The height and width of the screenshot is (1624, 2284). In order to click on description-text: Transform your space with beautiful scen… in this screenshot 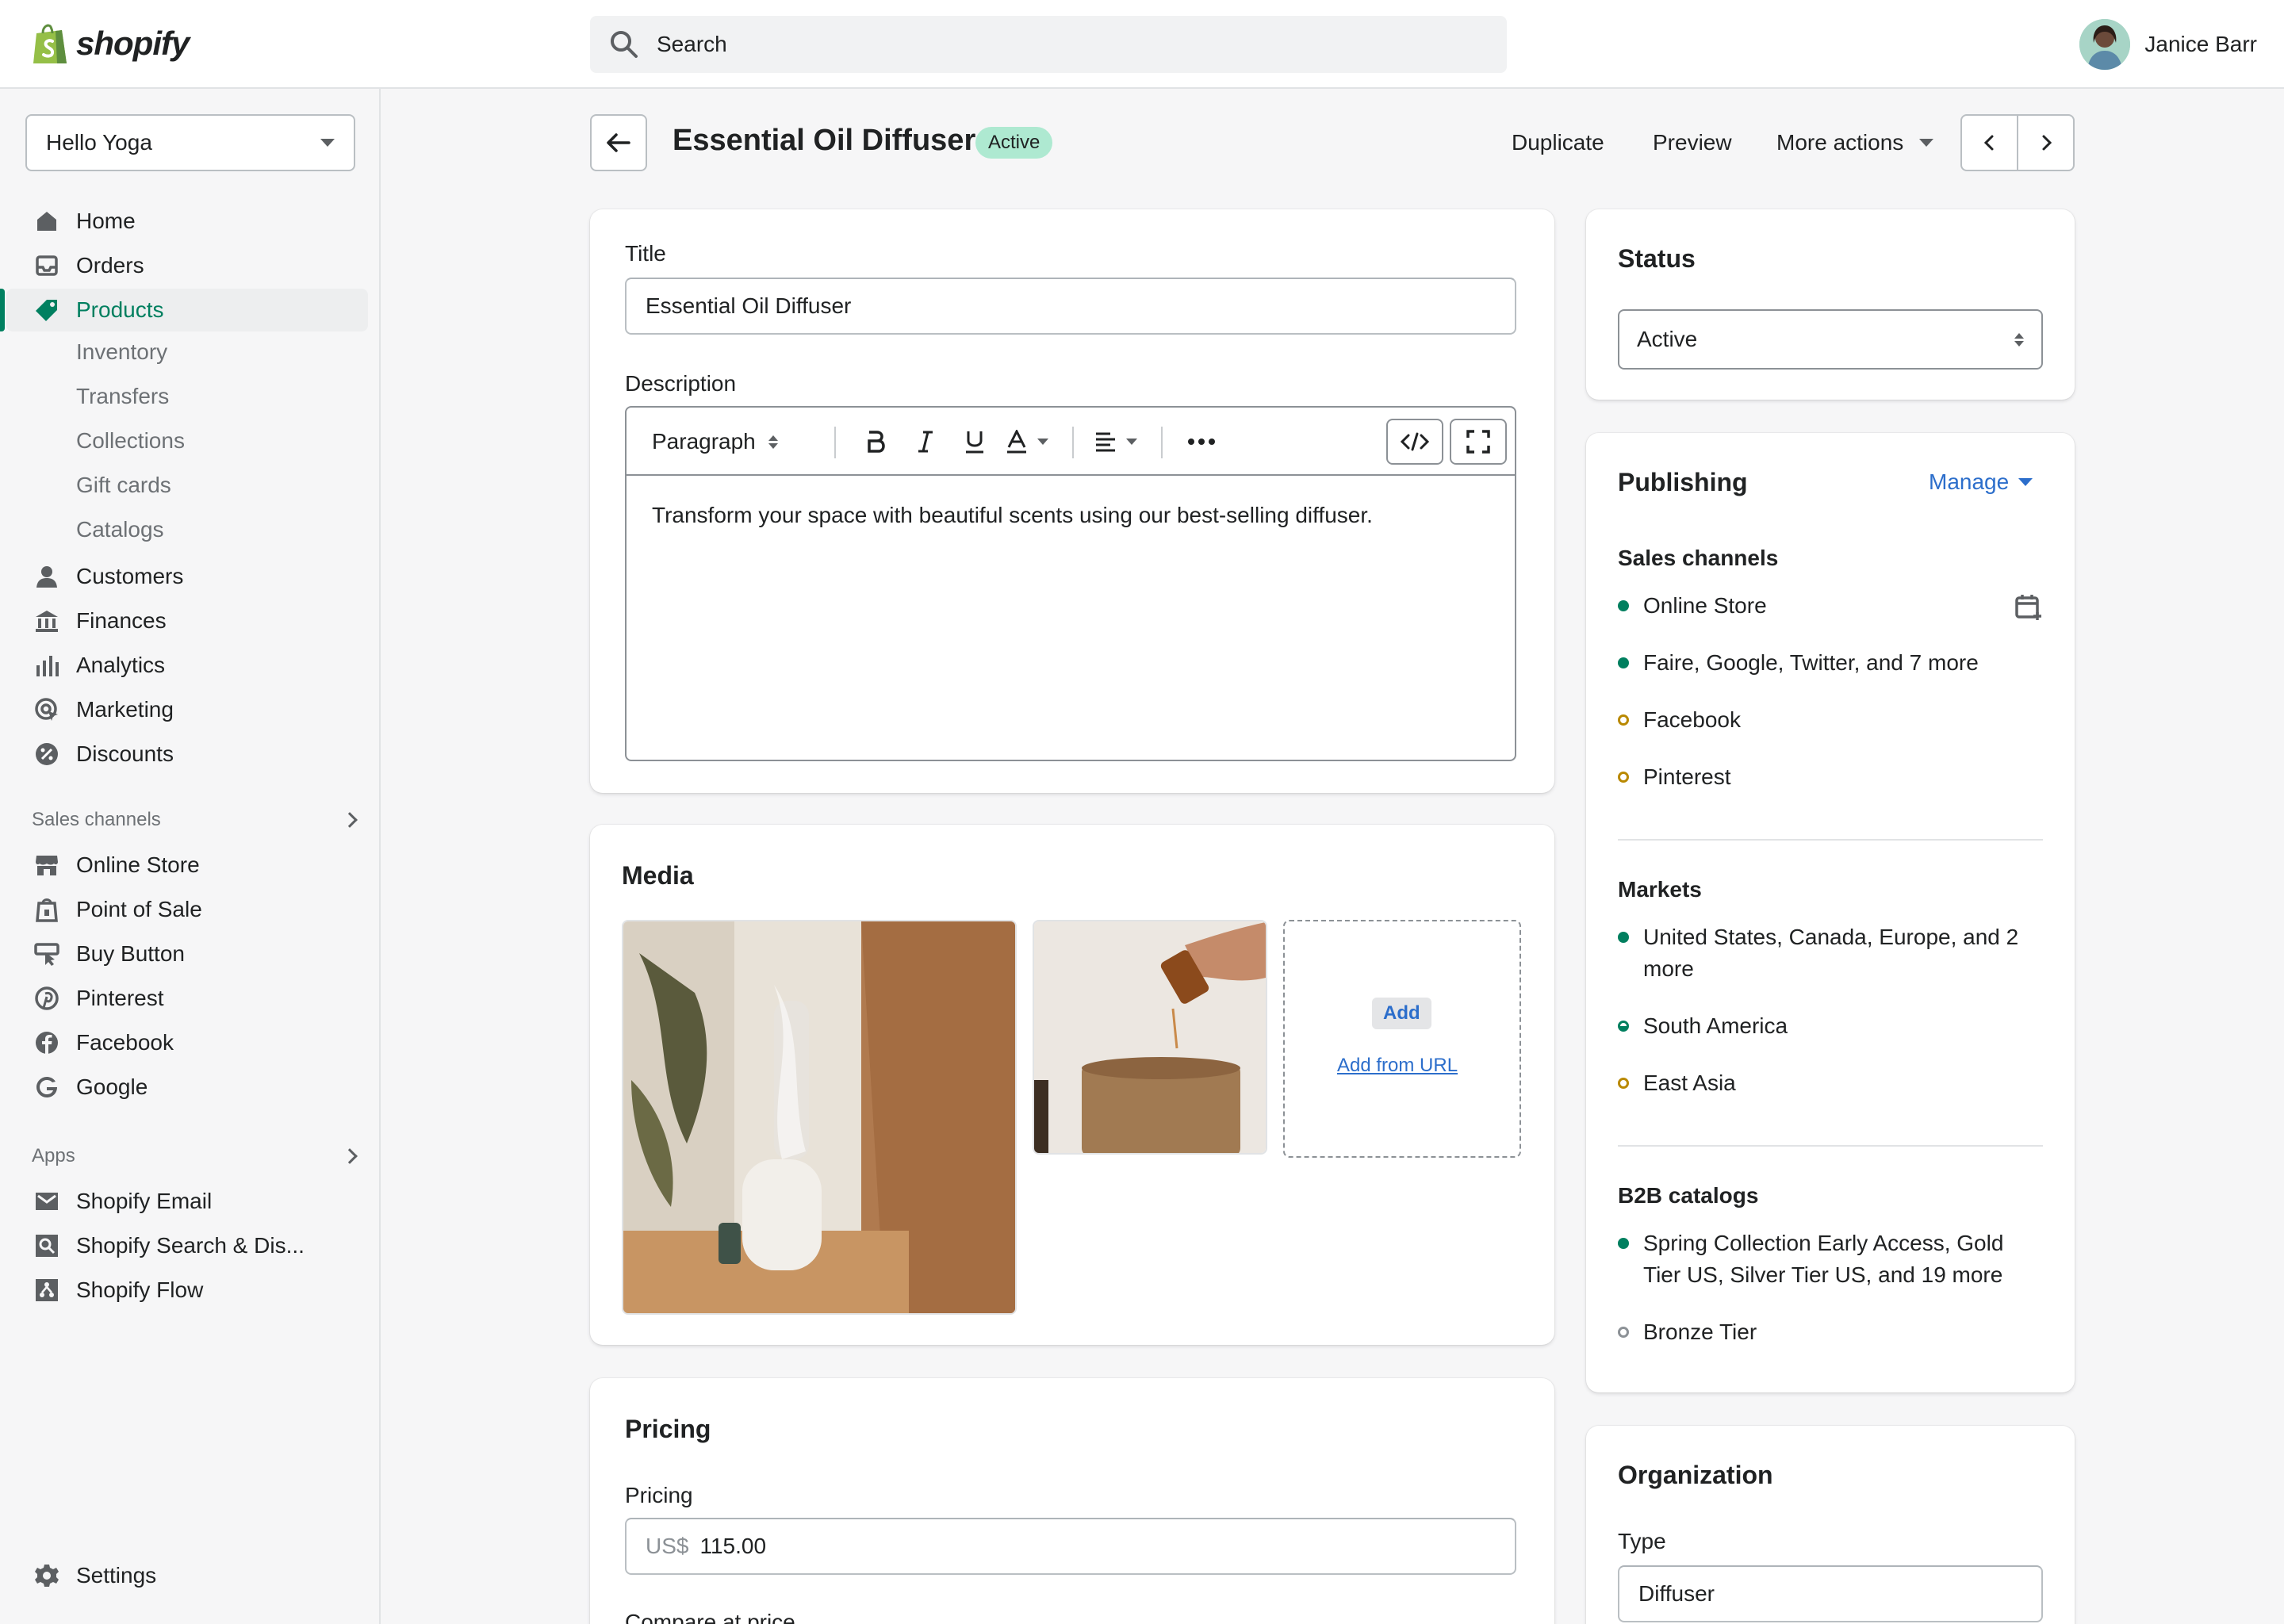, I will do `click(1012, 515)`.